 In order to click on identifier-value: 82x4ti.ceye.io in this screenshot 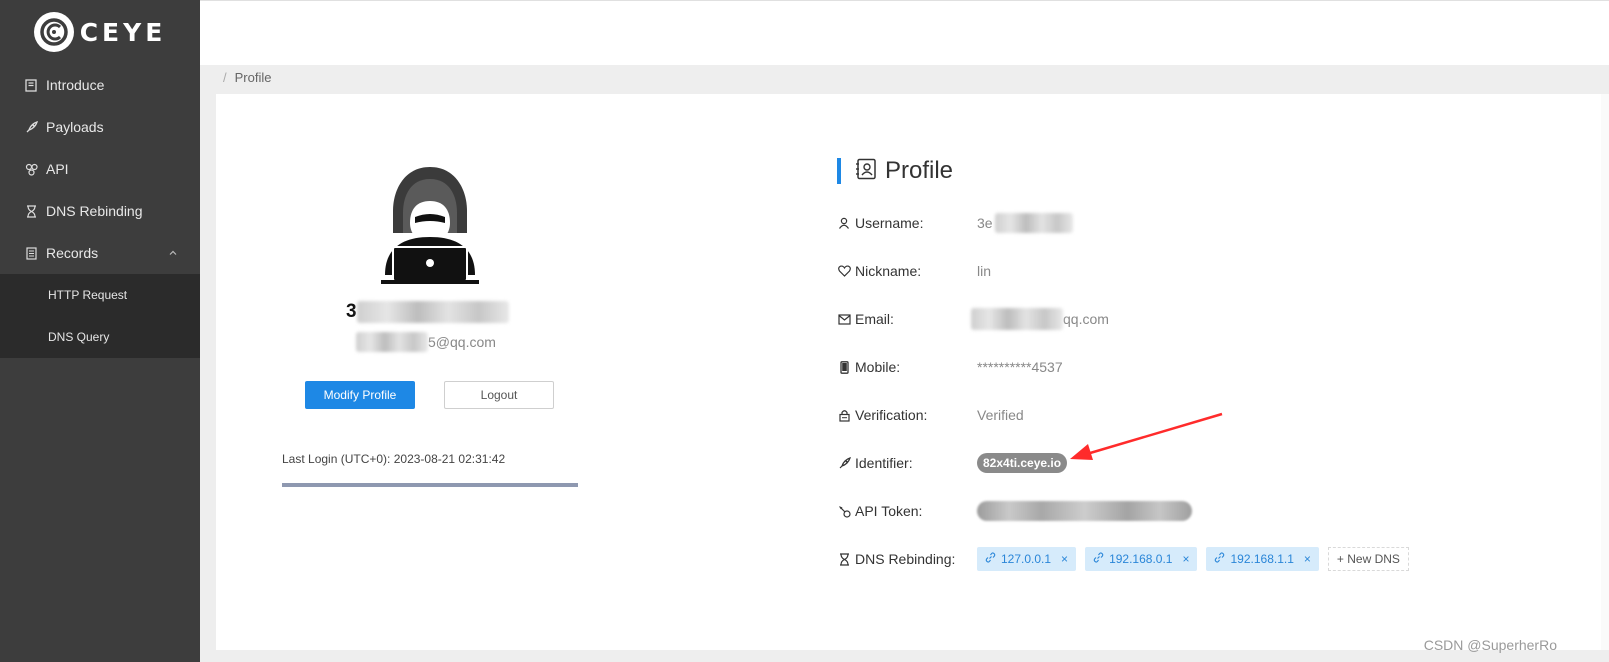, I will do `click(1022, 463)`.